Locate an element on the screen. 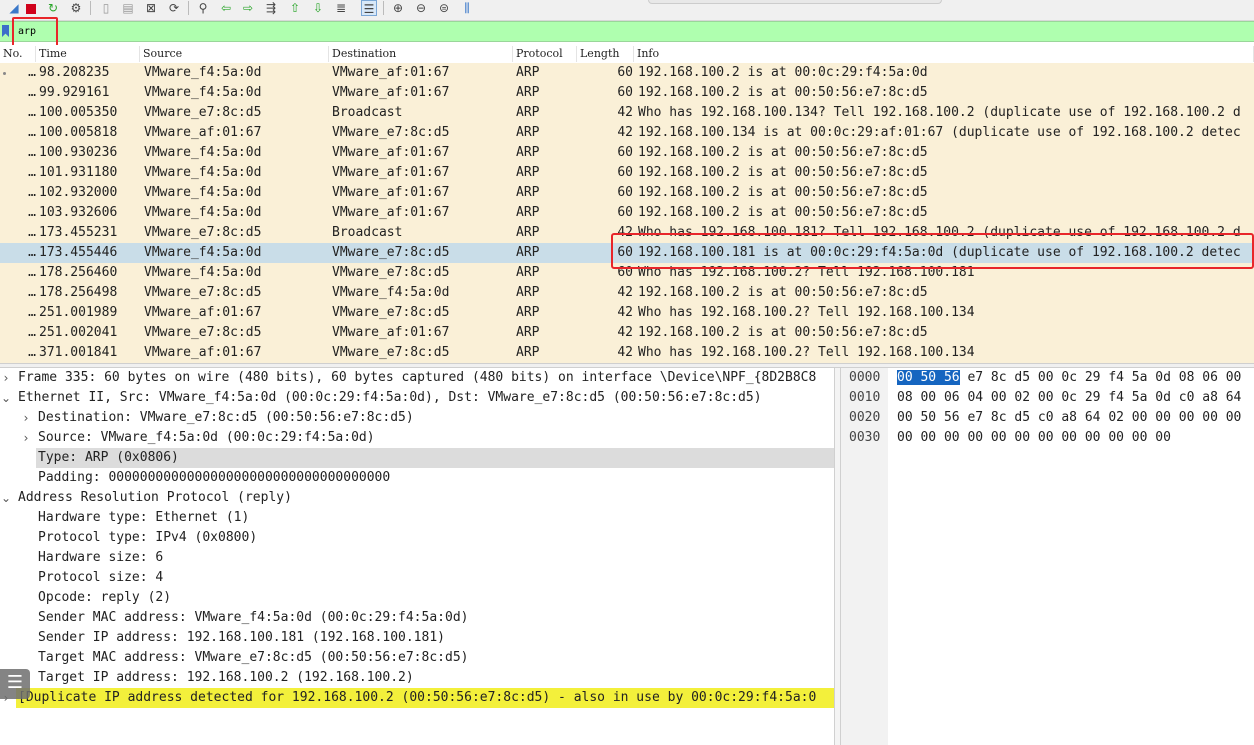 The width and height of the screenshot is (1254, 745). expert-info-icon: ☰ is located at coordinates (15, 684).